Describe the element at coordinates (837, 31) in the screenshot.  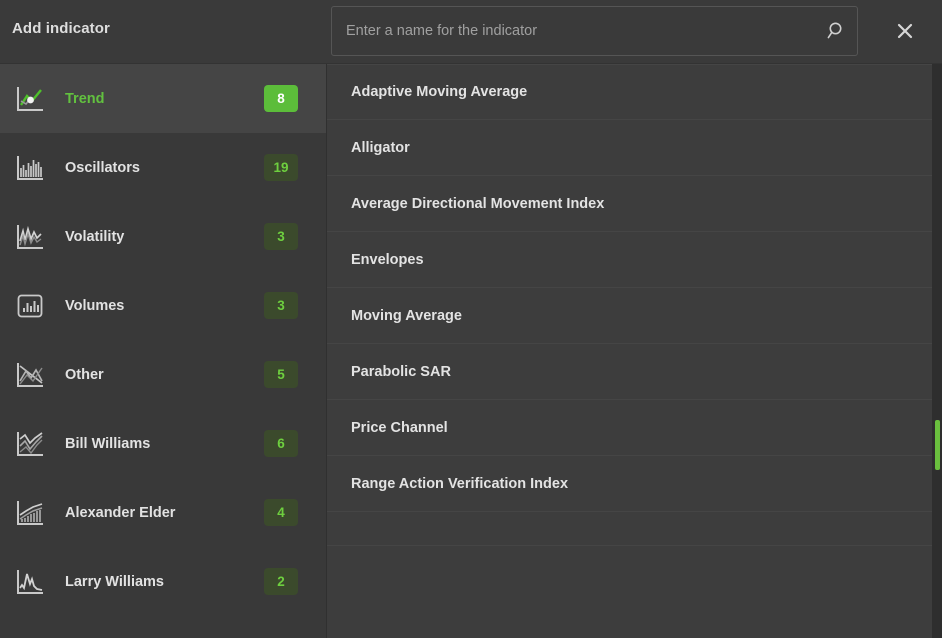
I see `search-icon` at that location.